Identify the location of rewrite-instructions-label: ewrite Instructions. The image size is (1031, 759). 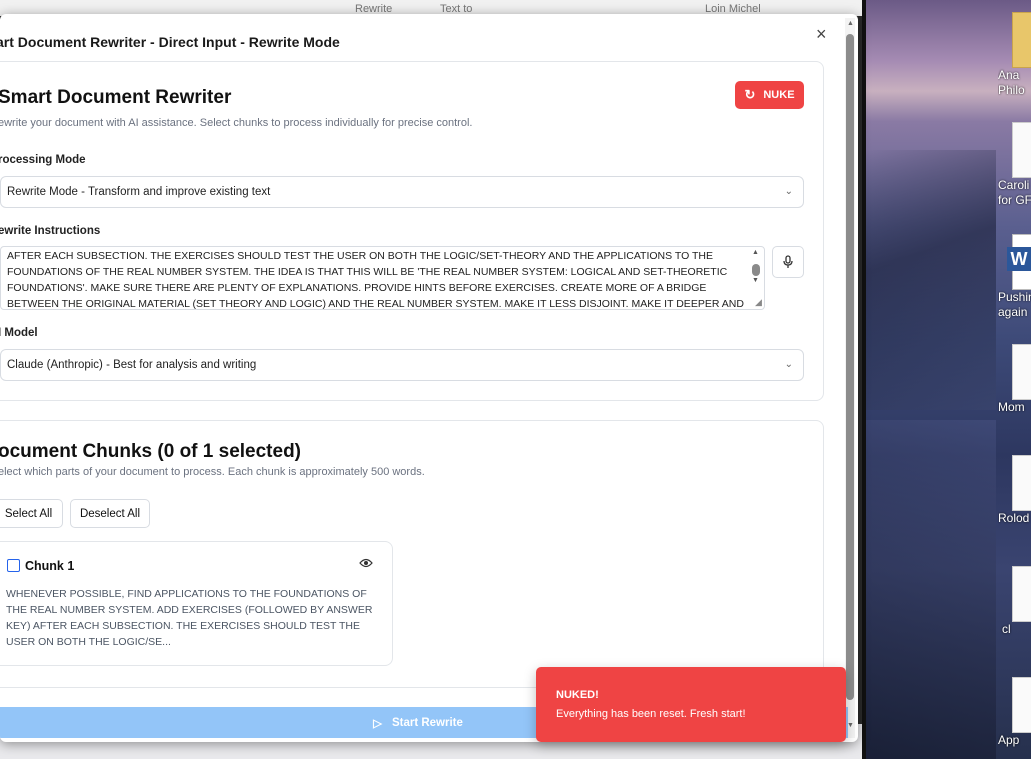
(50, 231).